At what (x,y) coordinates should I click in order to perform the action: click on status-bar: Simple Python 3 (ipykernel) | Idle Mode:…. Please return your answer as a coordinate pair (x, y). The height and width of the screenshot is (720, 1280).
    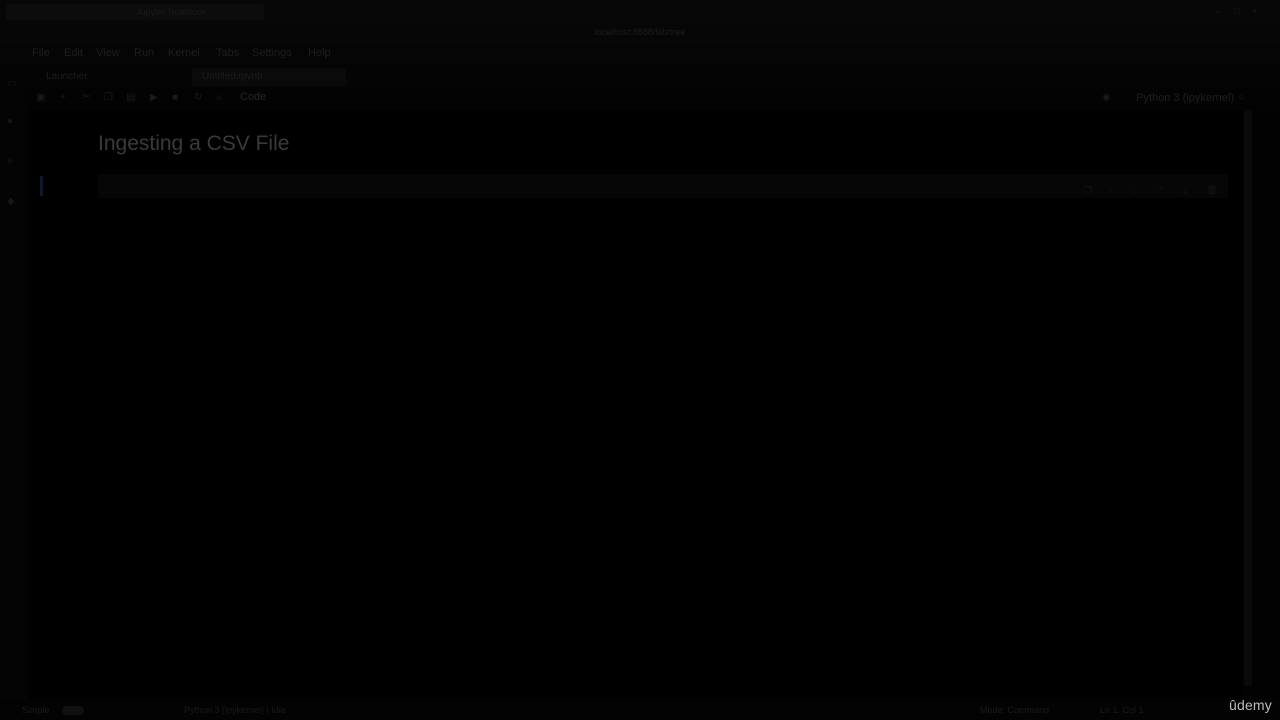
    Looking at the image, I should click on (640, 710).